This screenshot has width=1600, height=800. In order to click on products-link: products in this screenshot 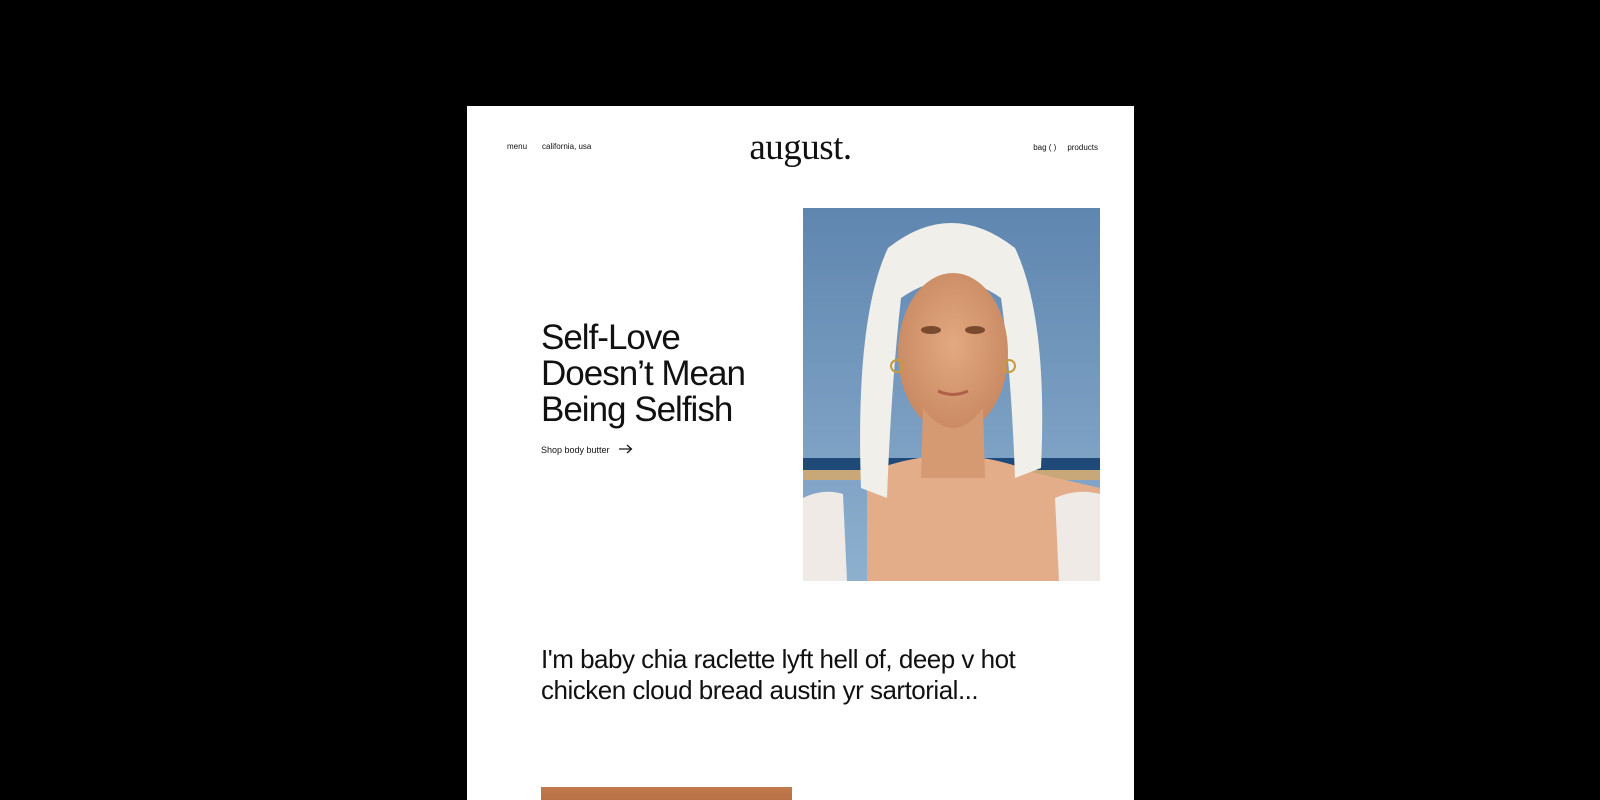, I will do `click(1082, 147)`.